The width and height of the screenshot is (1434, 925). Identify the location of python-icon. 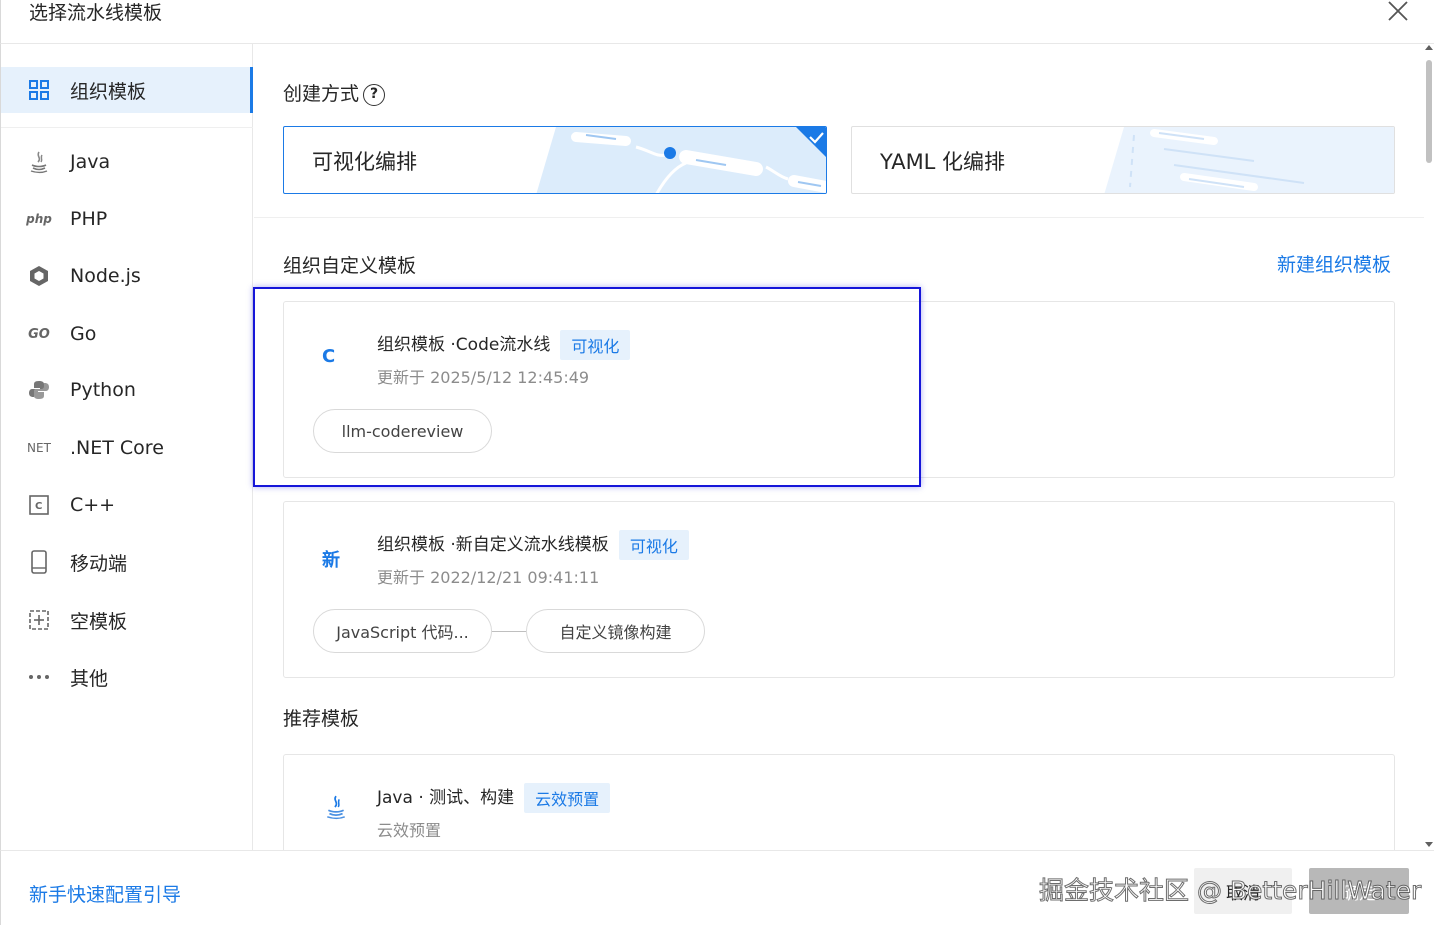
(39, 390).